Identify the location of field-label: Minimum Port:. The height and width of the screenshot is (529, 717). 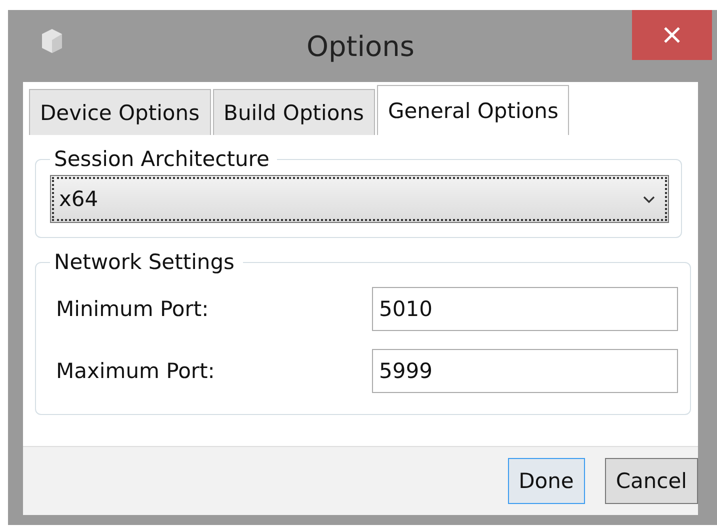
(133, 309).